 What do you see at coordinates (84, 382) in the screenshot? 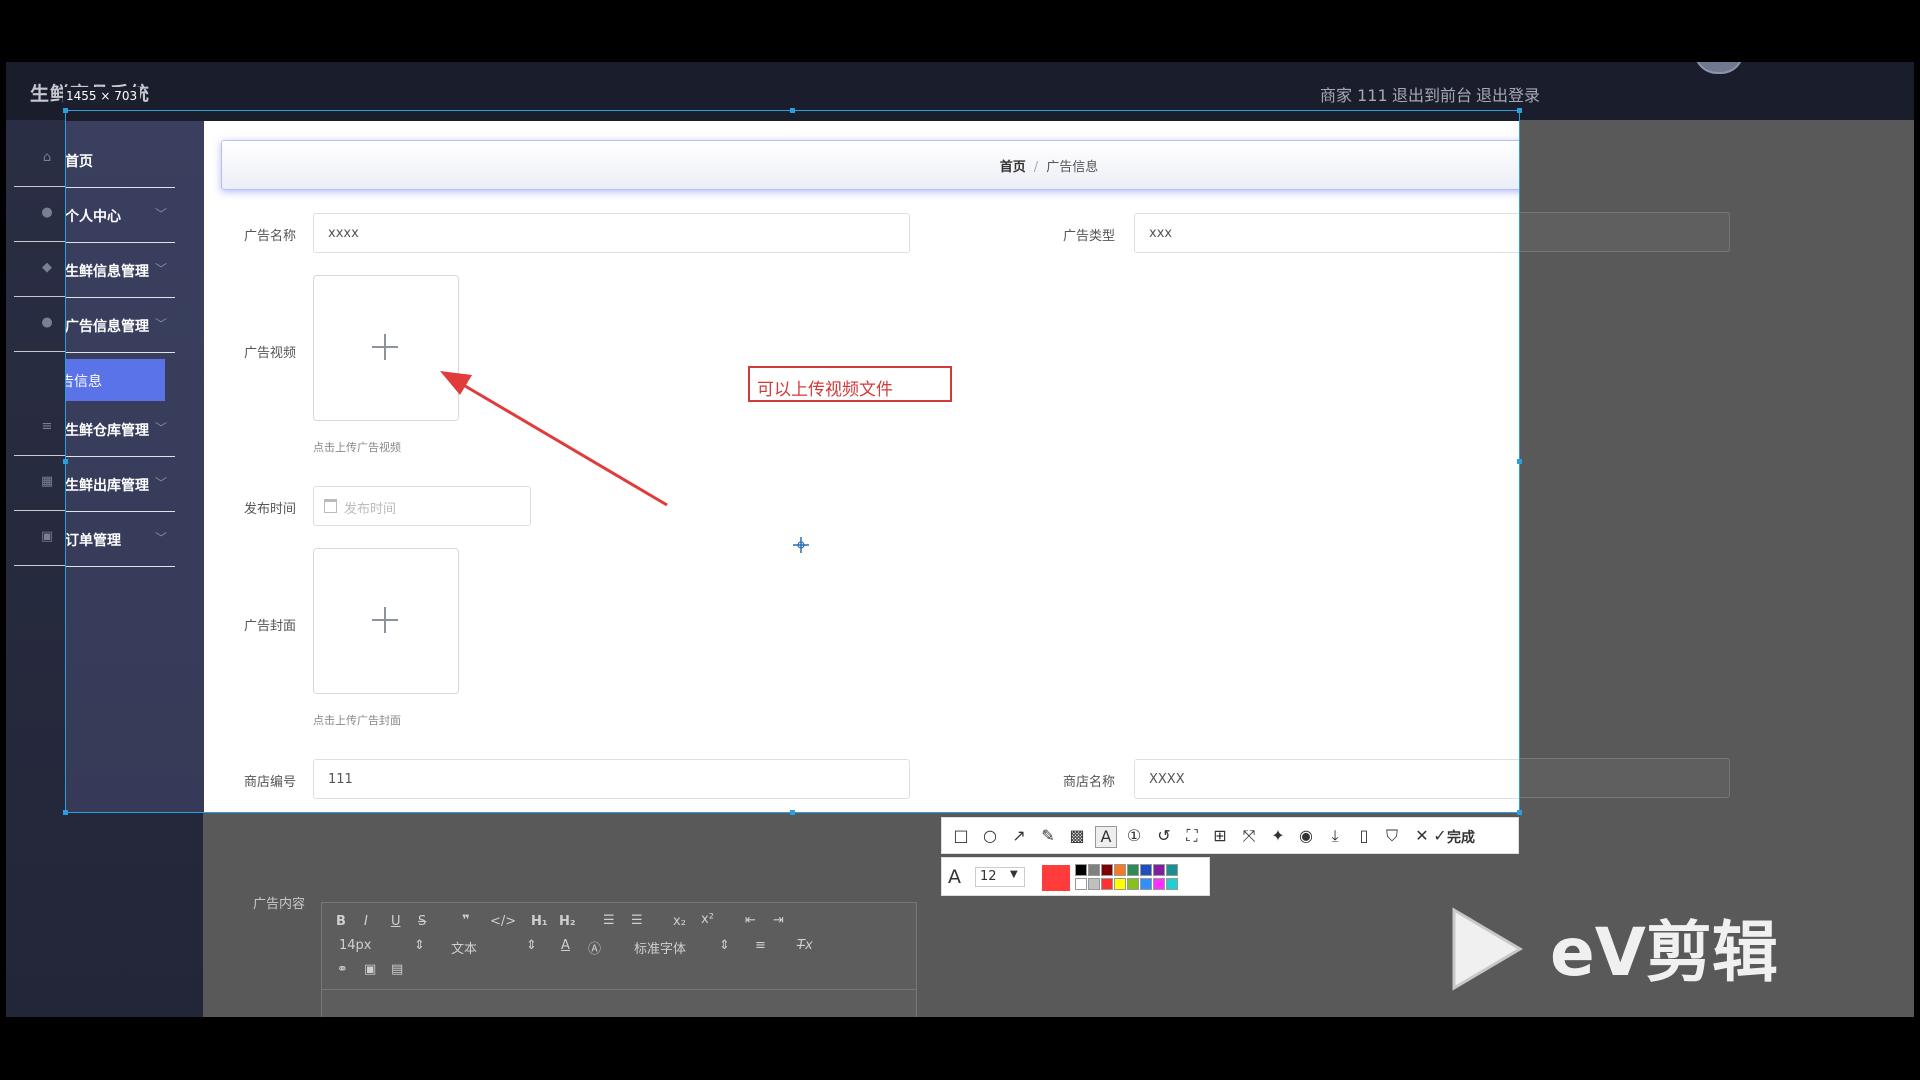
I see `sidebar-subitem-label: 广告信息` at bounding box center [84, 382].